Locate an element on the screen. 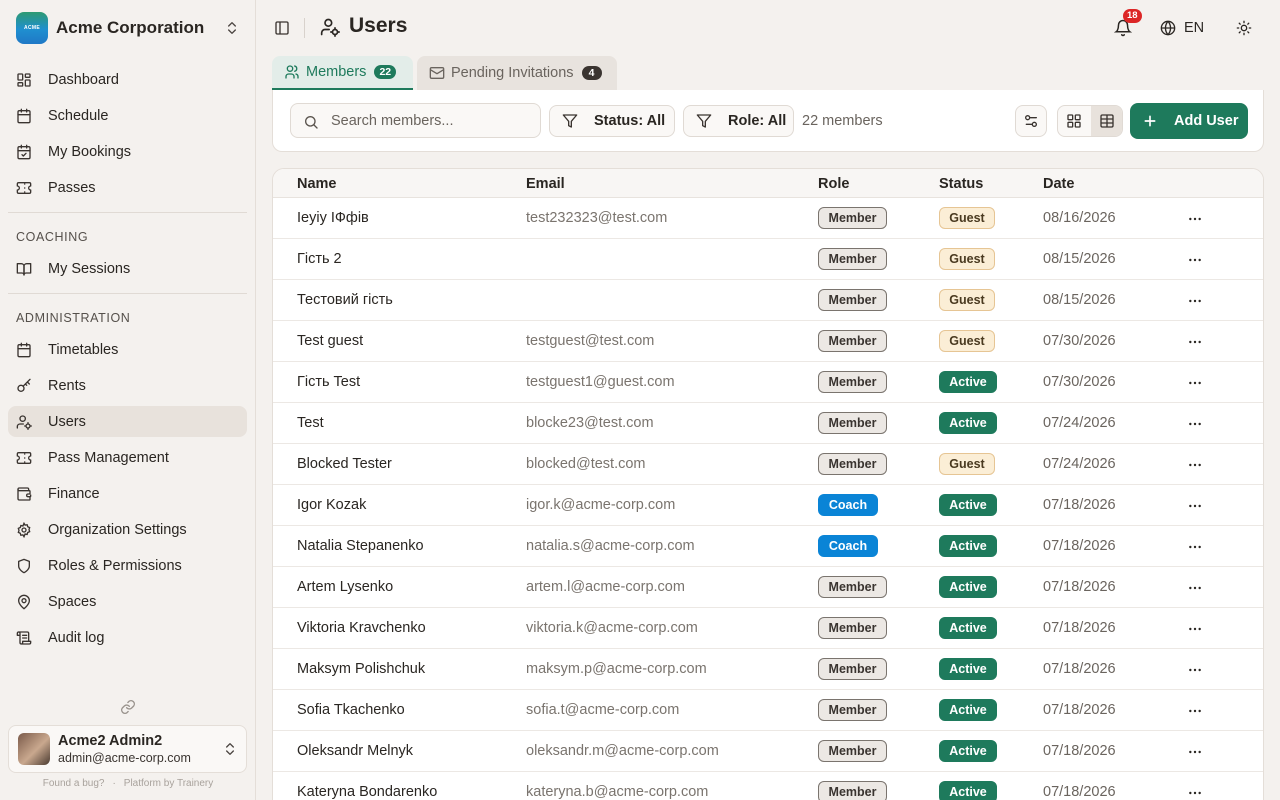  user-menu: Acme2 Admin2 admin@acme-corp.com is located at coordinates (127, 749).